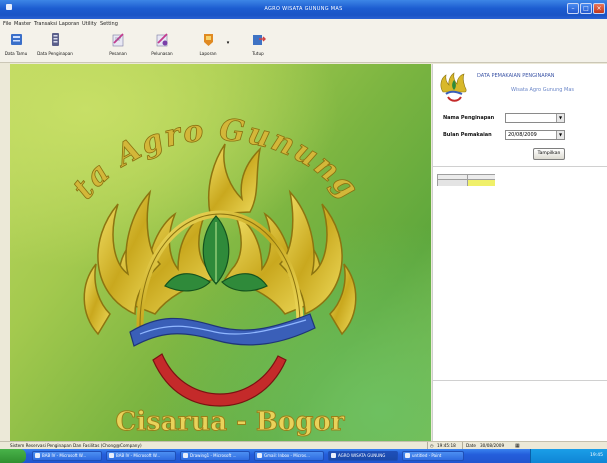 The height and width of the screenshot is (463, 607). I want to click on paint-icon, so click(407, 455).